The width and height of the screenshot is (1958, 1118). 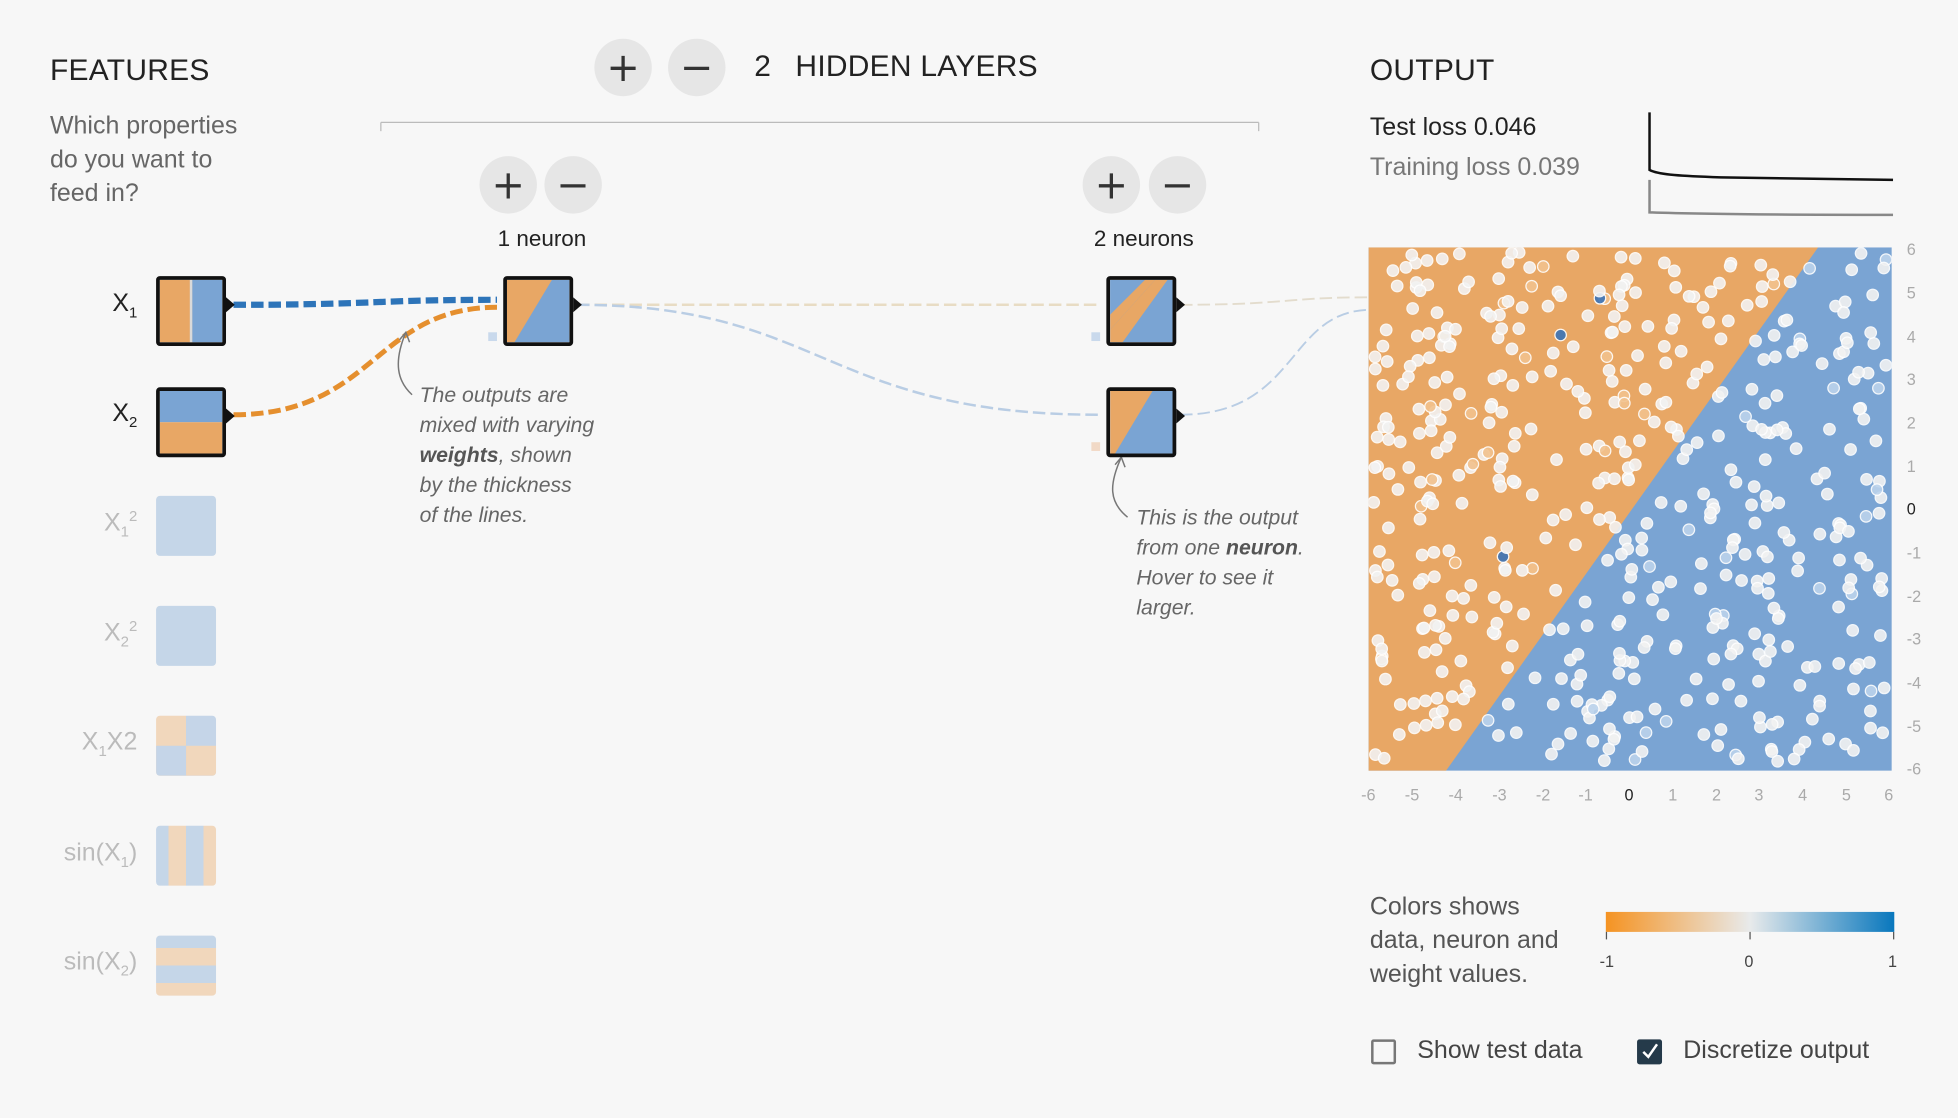 I want to click on legend-line: data, neuron and, so click(x=1464, y=940).